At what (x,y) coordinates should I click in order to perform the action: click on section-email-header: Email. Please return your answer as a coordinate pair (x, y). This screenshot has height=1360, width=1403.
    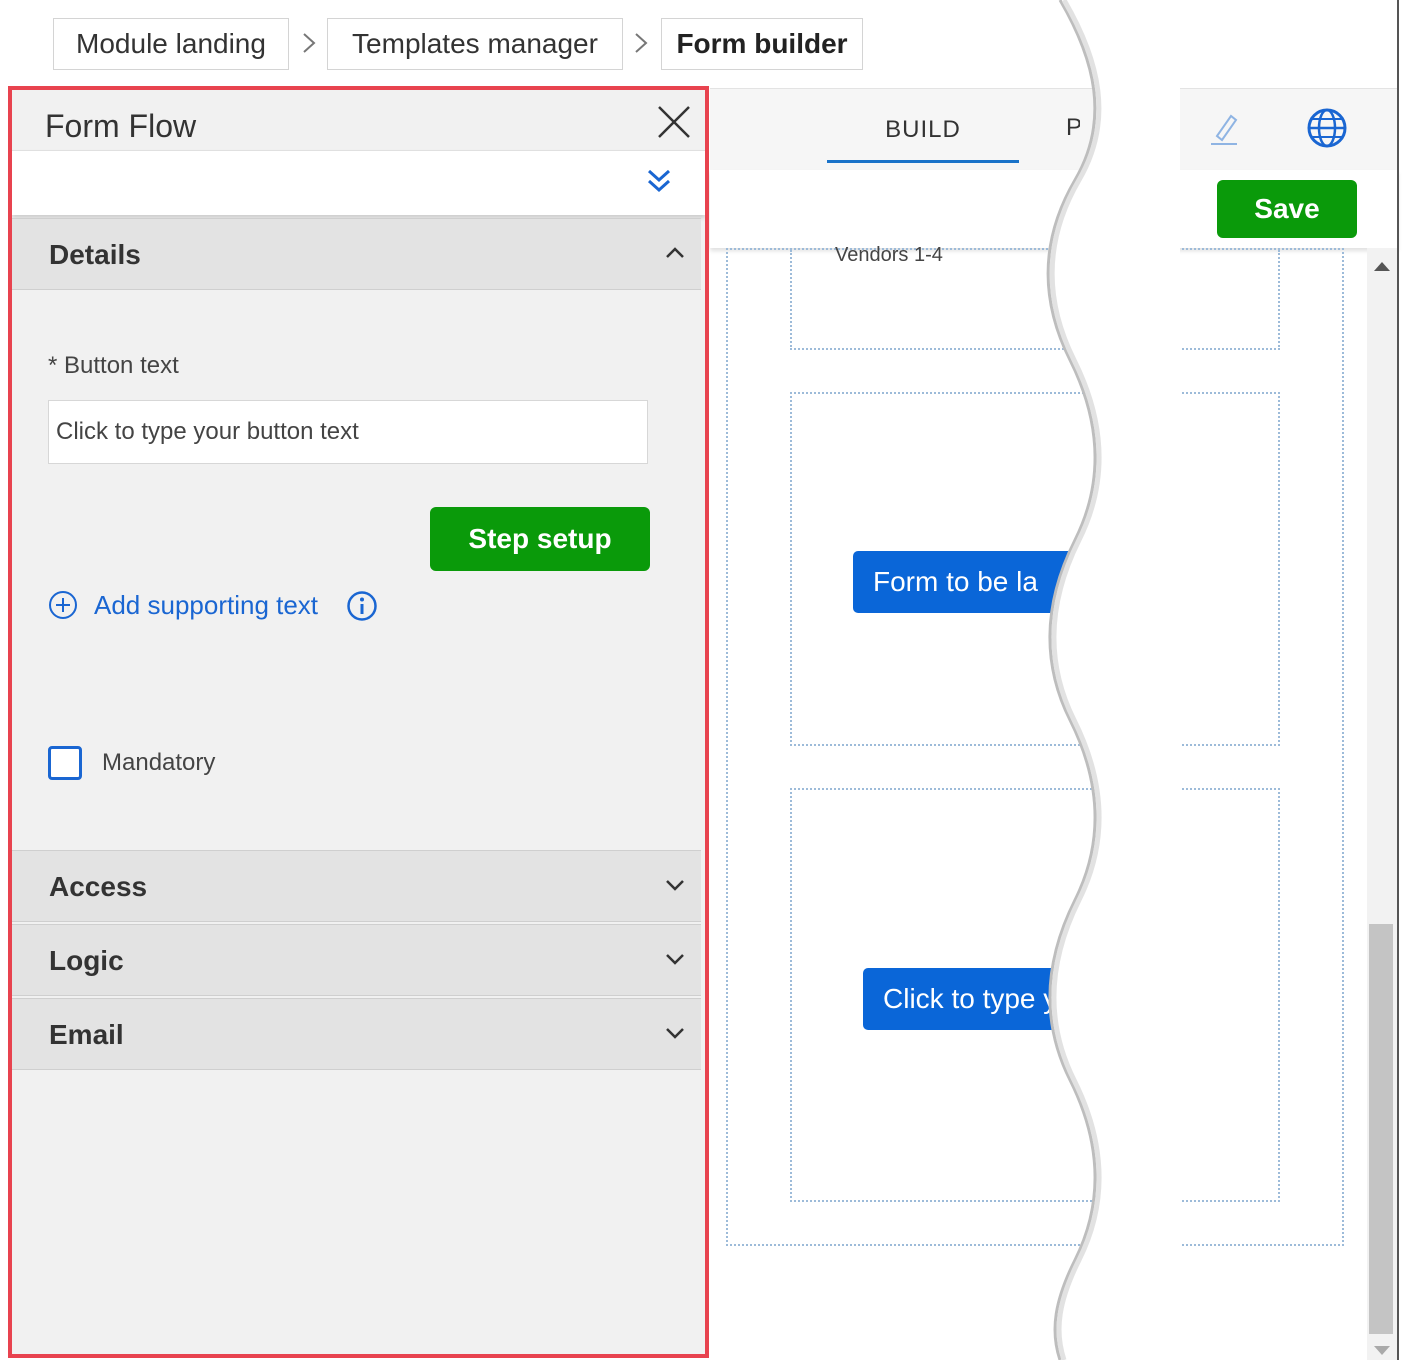
    Looking at the image, I should click on (356, 1034).